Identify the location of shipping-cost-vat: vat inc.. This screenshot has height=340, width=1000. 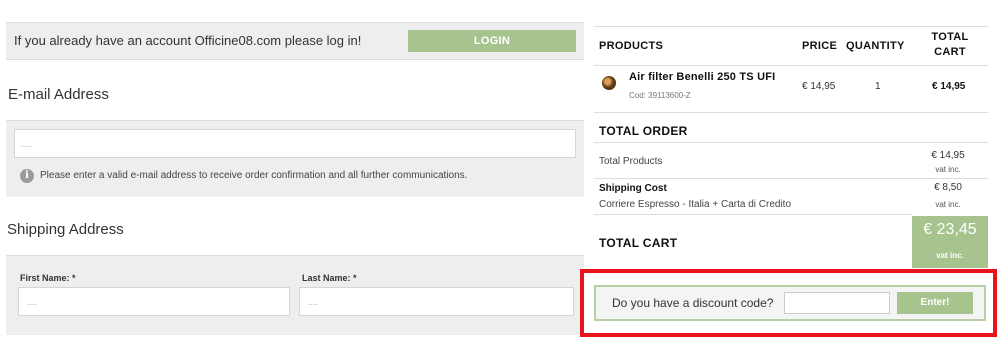
(948, 204).